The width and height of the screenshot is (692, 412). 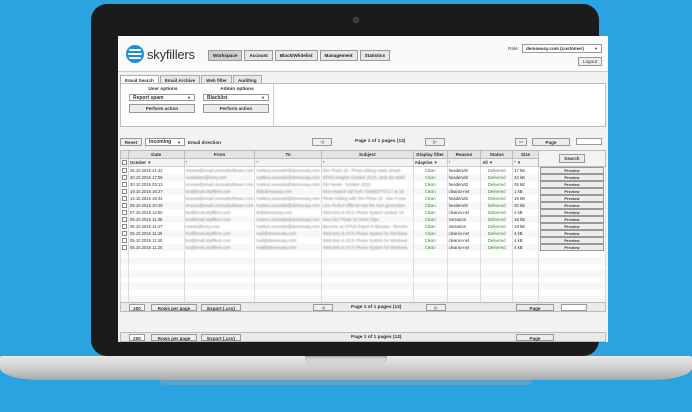 What do you see at coordinates (571, 158) in the screenshot?
I see `search-button: Search` at bounding box center [571, 158].